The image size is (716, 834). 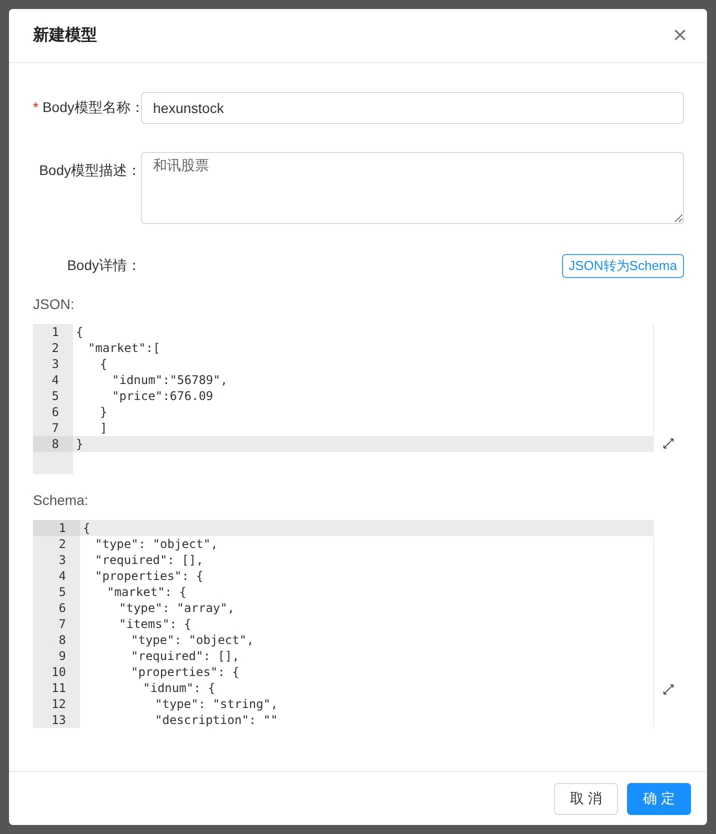 I want to click on line-number: 9, so click(x=56, y=656).